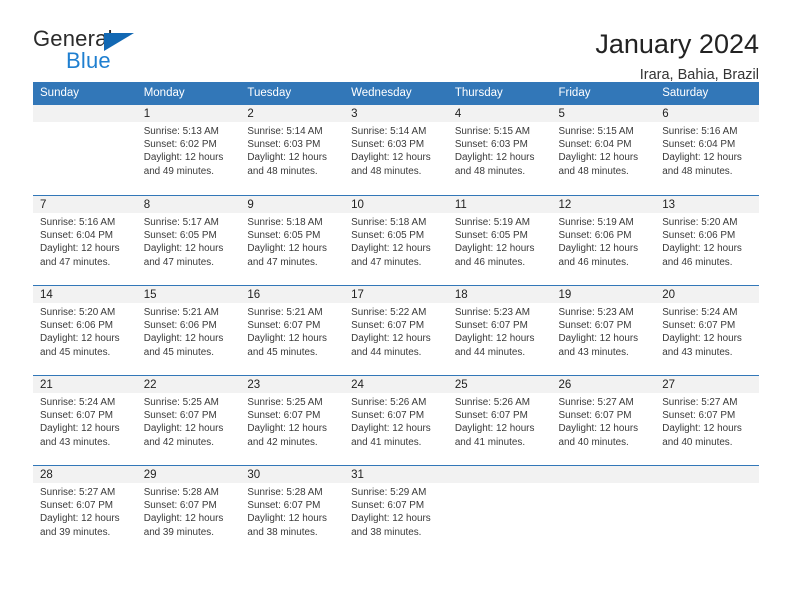 The height and width of the screenshot is (612, 792). I want to click on day-sunrise: Sunrise: 5:25 AM, so click(285, 402).